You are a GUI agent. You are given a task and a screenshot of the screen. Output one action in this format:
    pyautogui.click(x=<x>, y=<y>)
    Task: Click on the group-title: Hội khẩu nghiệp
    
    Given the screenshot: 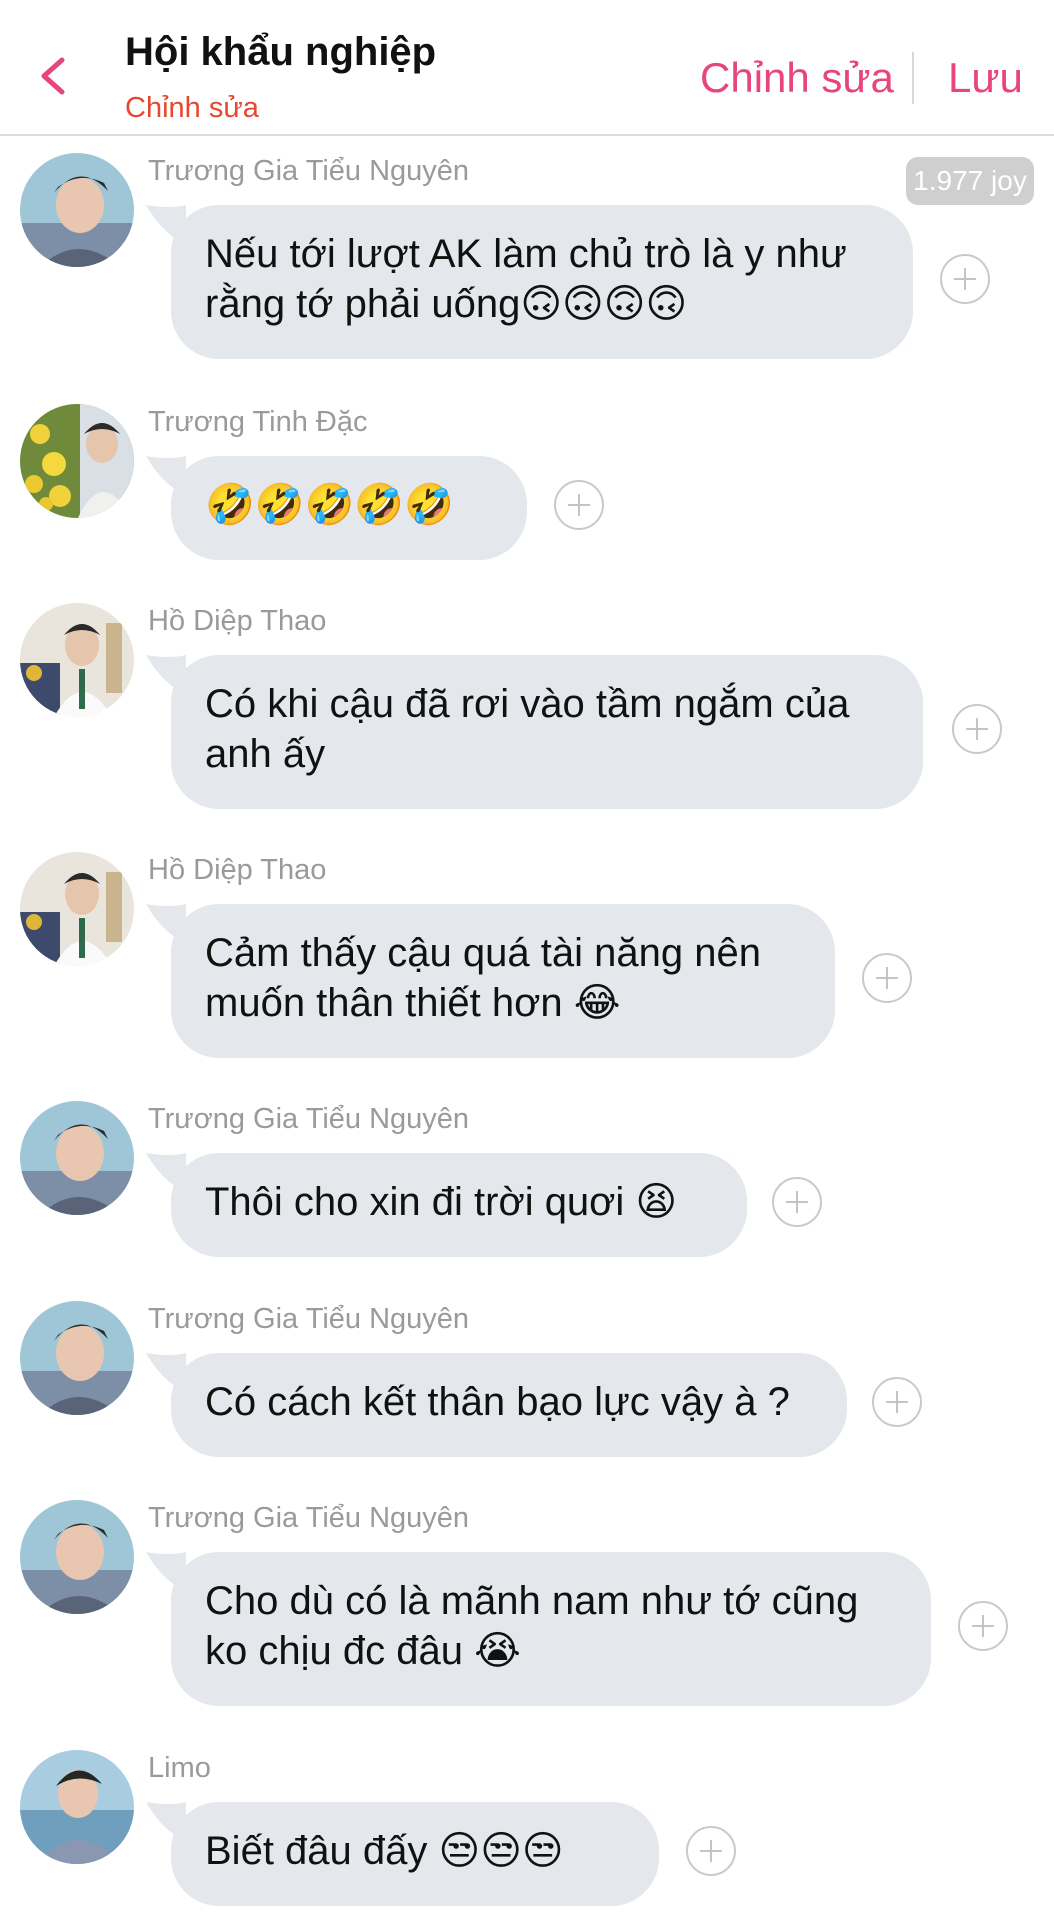 What is the action you would take?
    pyautogui.click(x=281, y=52)
    